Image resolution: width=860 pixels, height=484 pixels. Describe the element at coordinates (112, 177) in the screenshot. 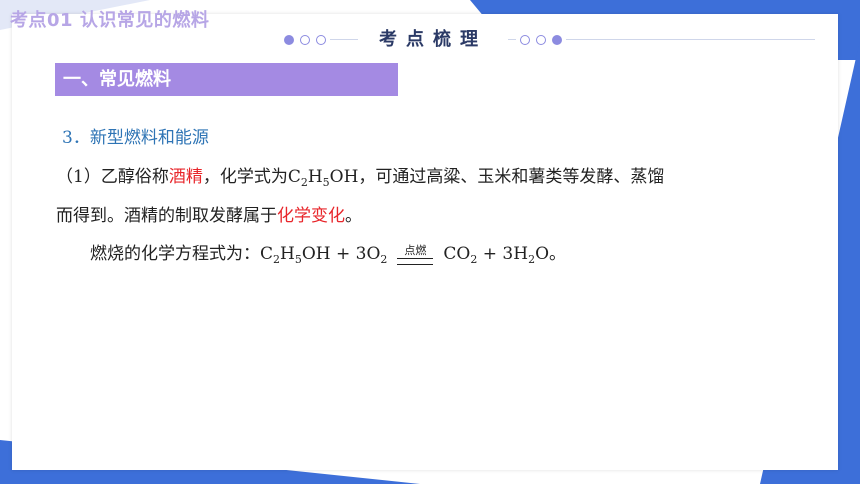

I see `text: （1）乙醇俗称` at that location.